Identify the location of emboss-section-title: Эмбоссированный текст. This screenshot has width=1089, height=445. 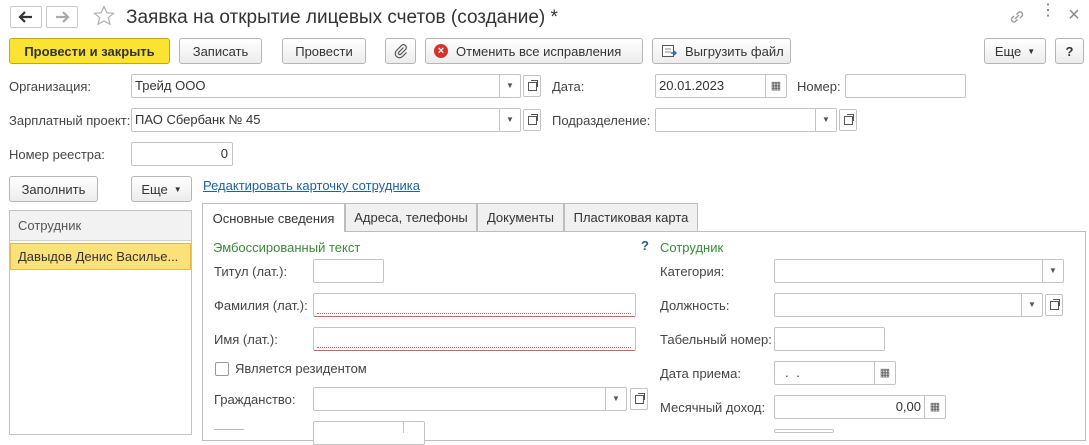
(287, 247).